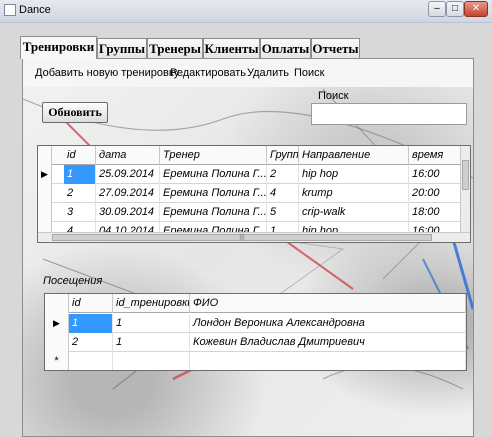  Describe the element at coordinates (128, 193) in the screenshot. I see `cell-date: 27.09.2014` at that location.